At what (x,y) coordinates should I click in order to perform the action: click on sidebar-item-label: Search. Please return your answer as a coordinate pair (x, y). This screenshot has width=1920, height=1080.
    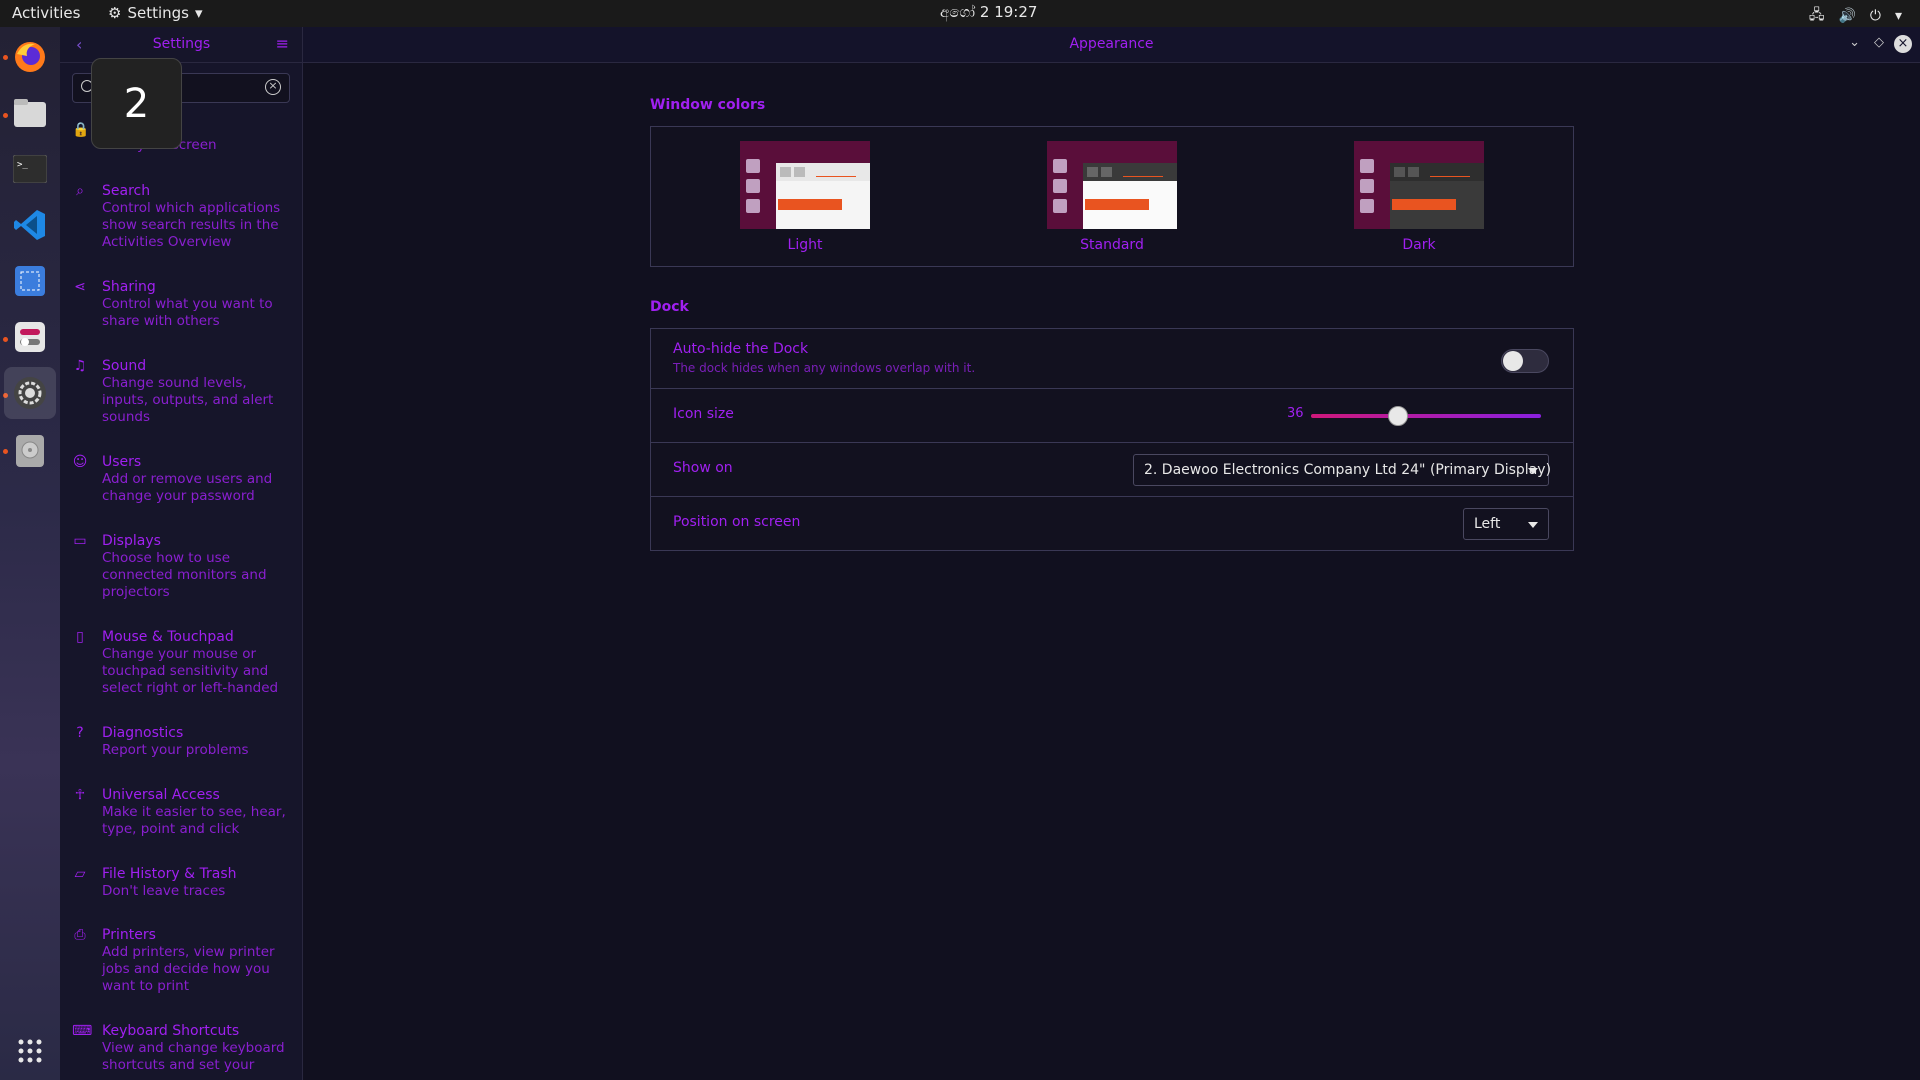
    Looking at the image, I should click on (126, 191).